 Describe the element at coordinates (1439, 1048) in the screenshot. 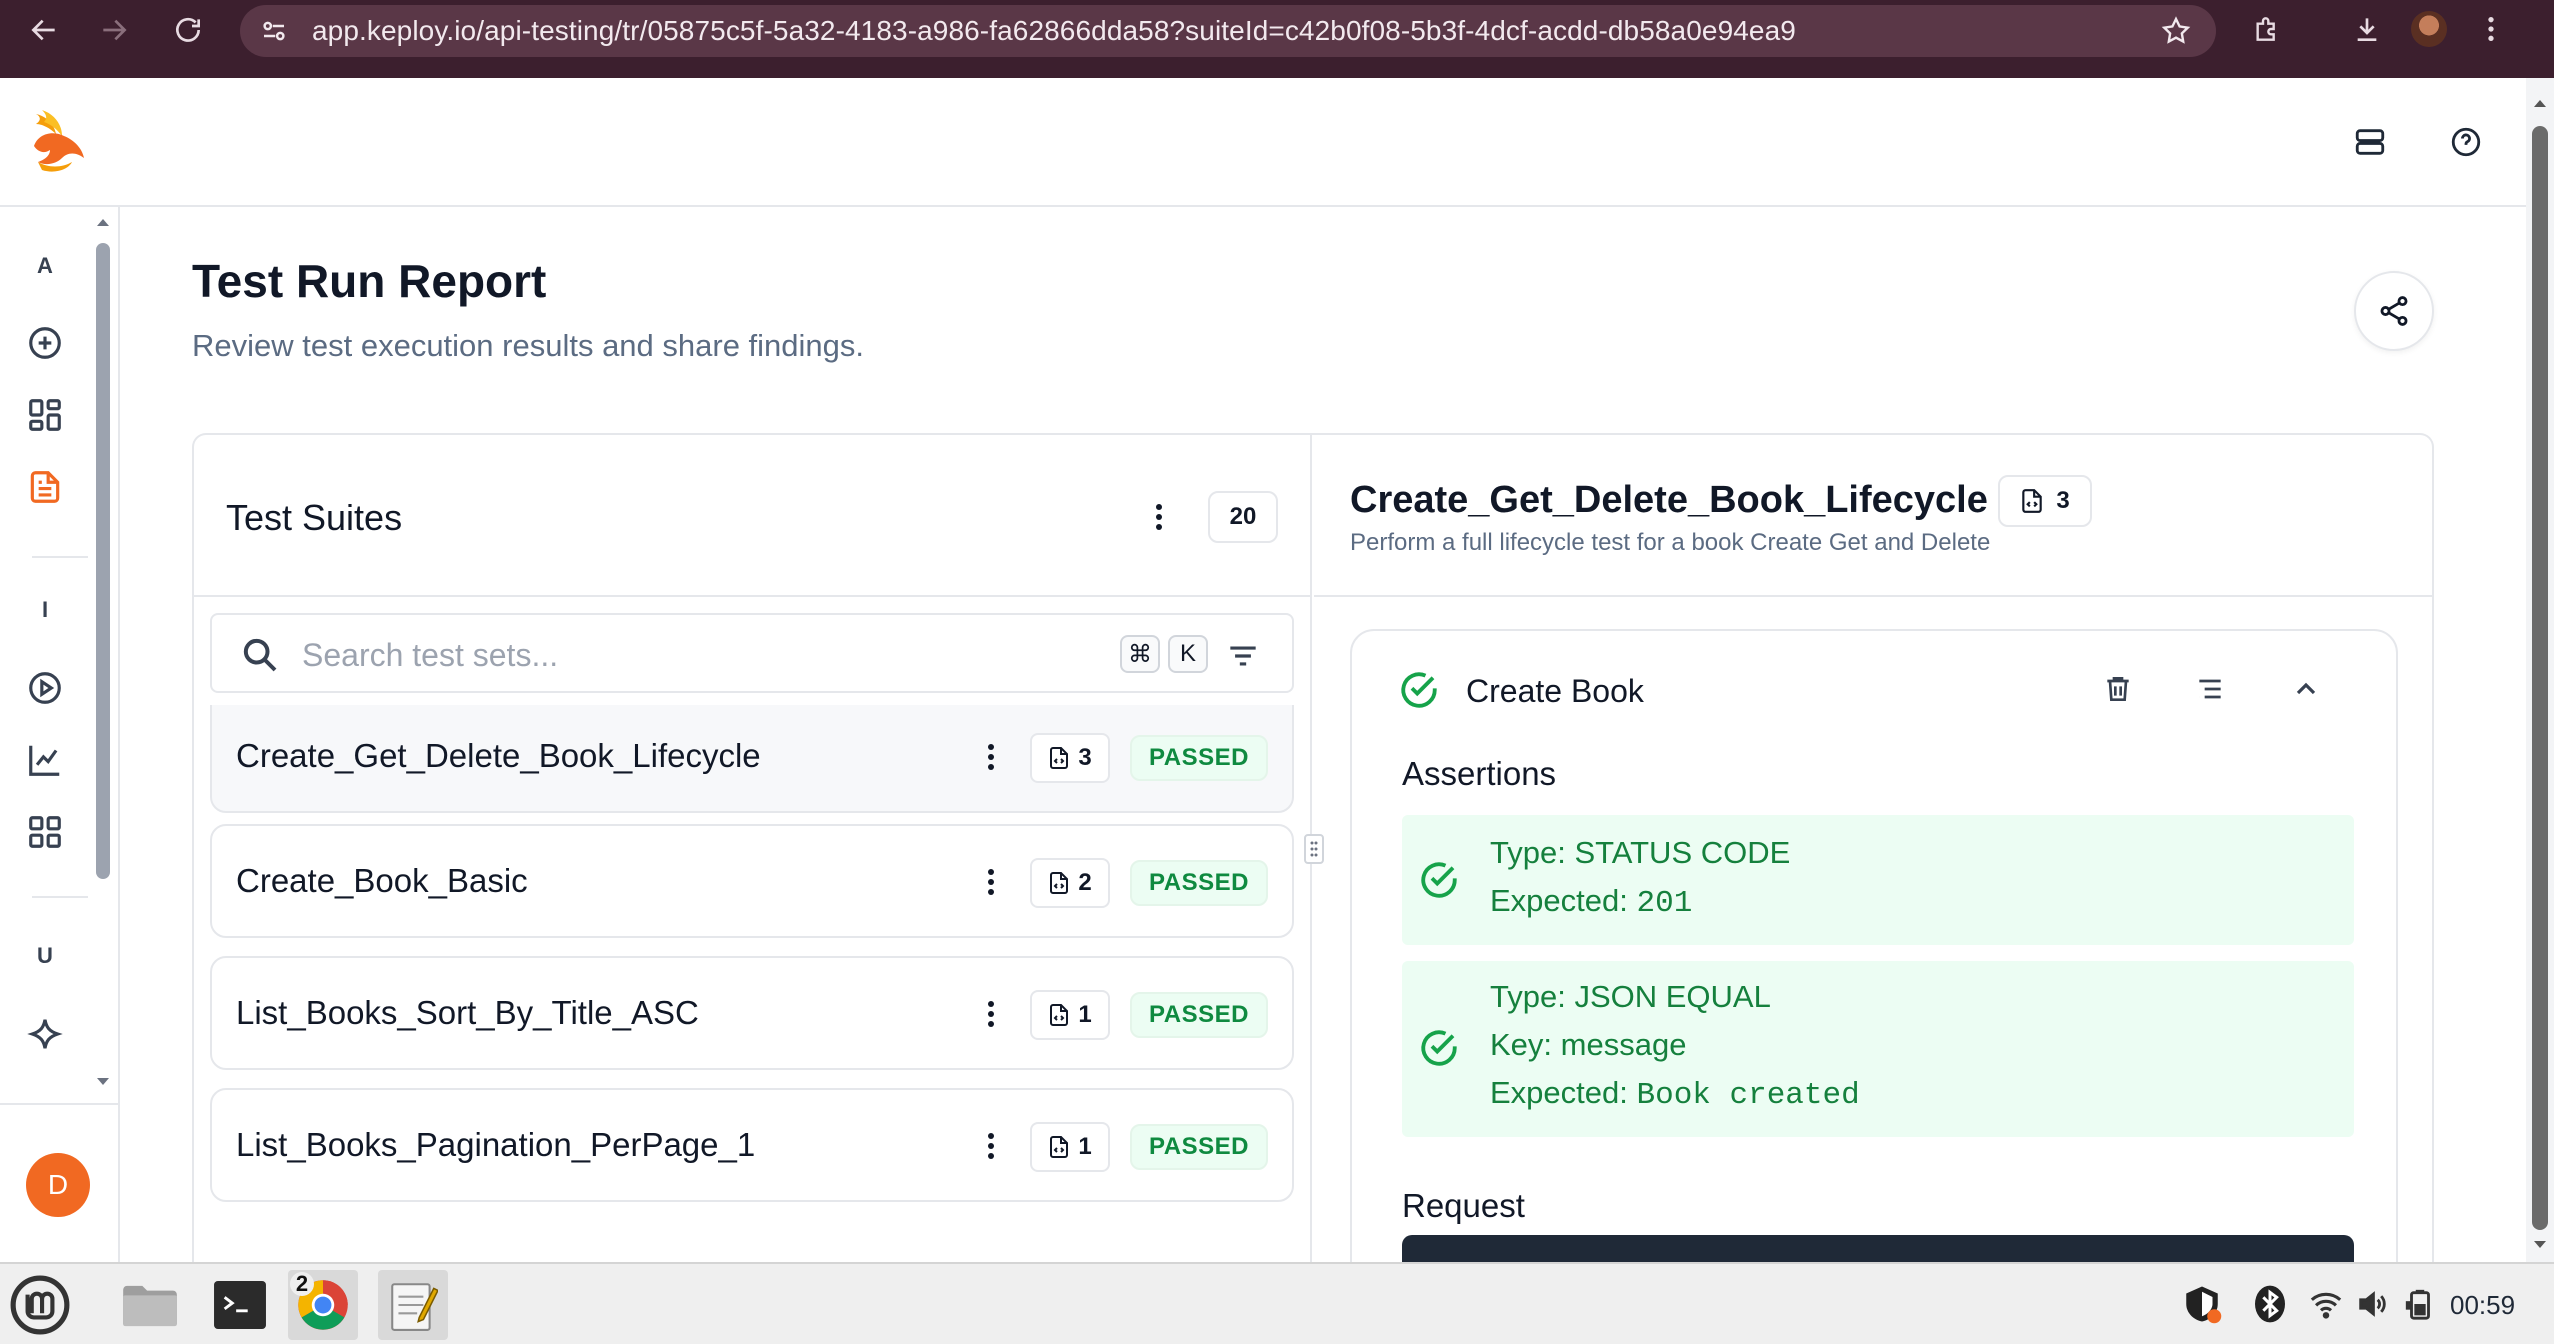

I see `check-circle-icon` at that location.